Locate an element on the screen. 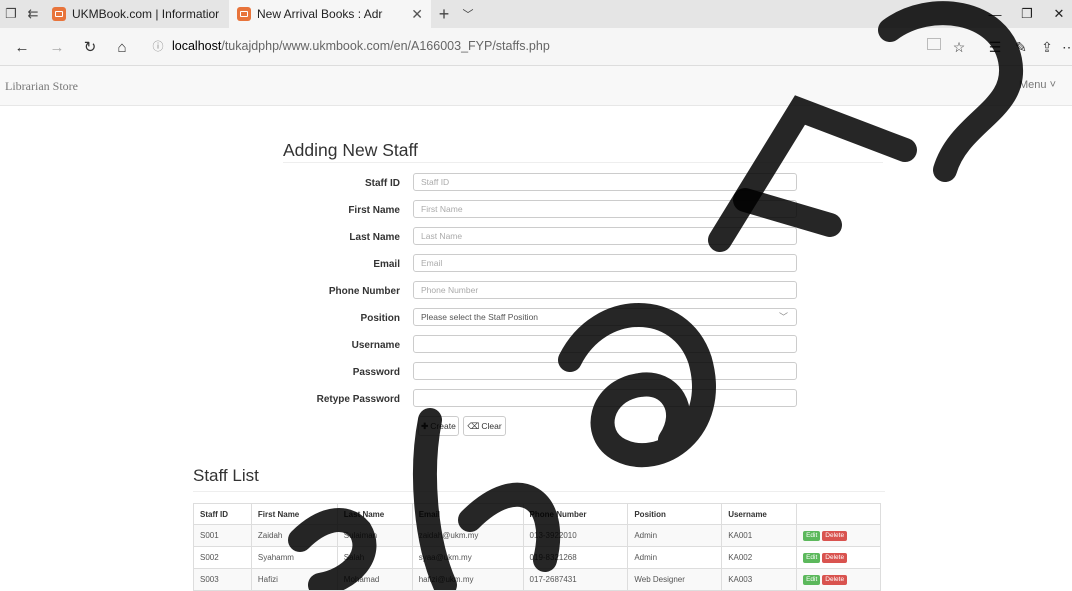 The image size is (1072, 591). cell-username: KA002 is located at coordinates (759, 557).